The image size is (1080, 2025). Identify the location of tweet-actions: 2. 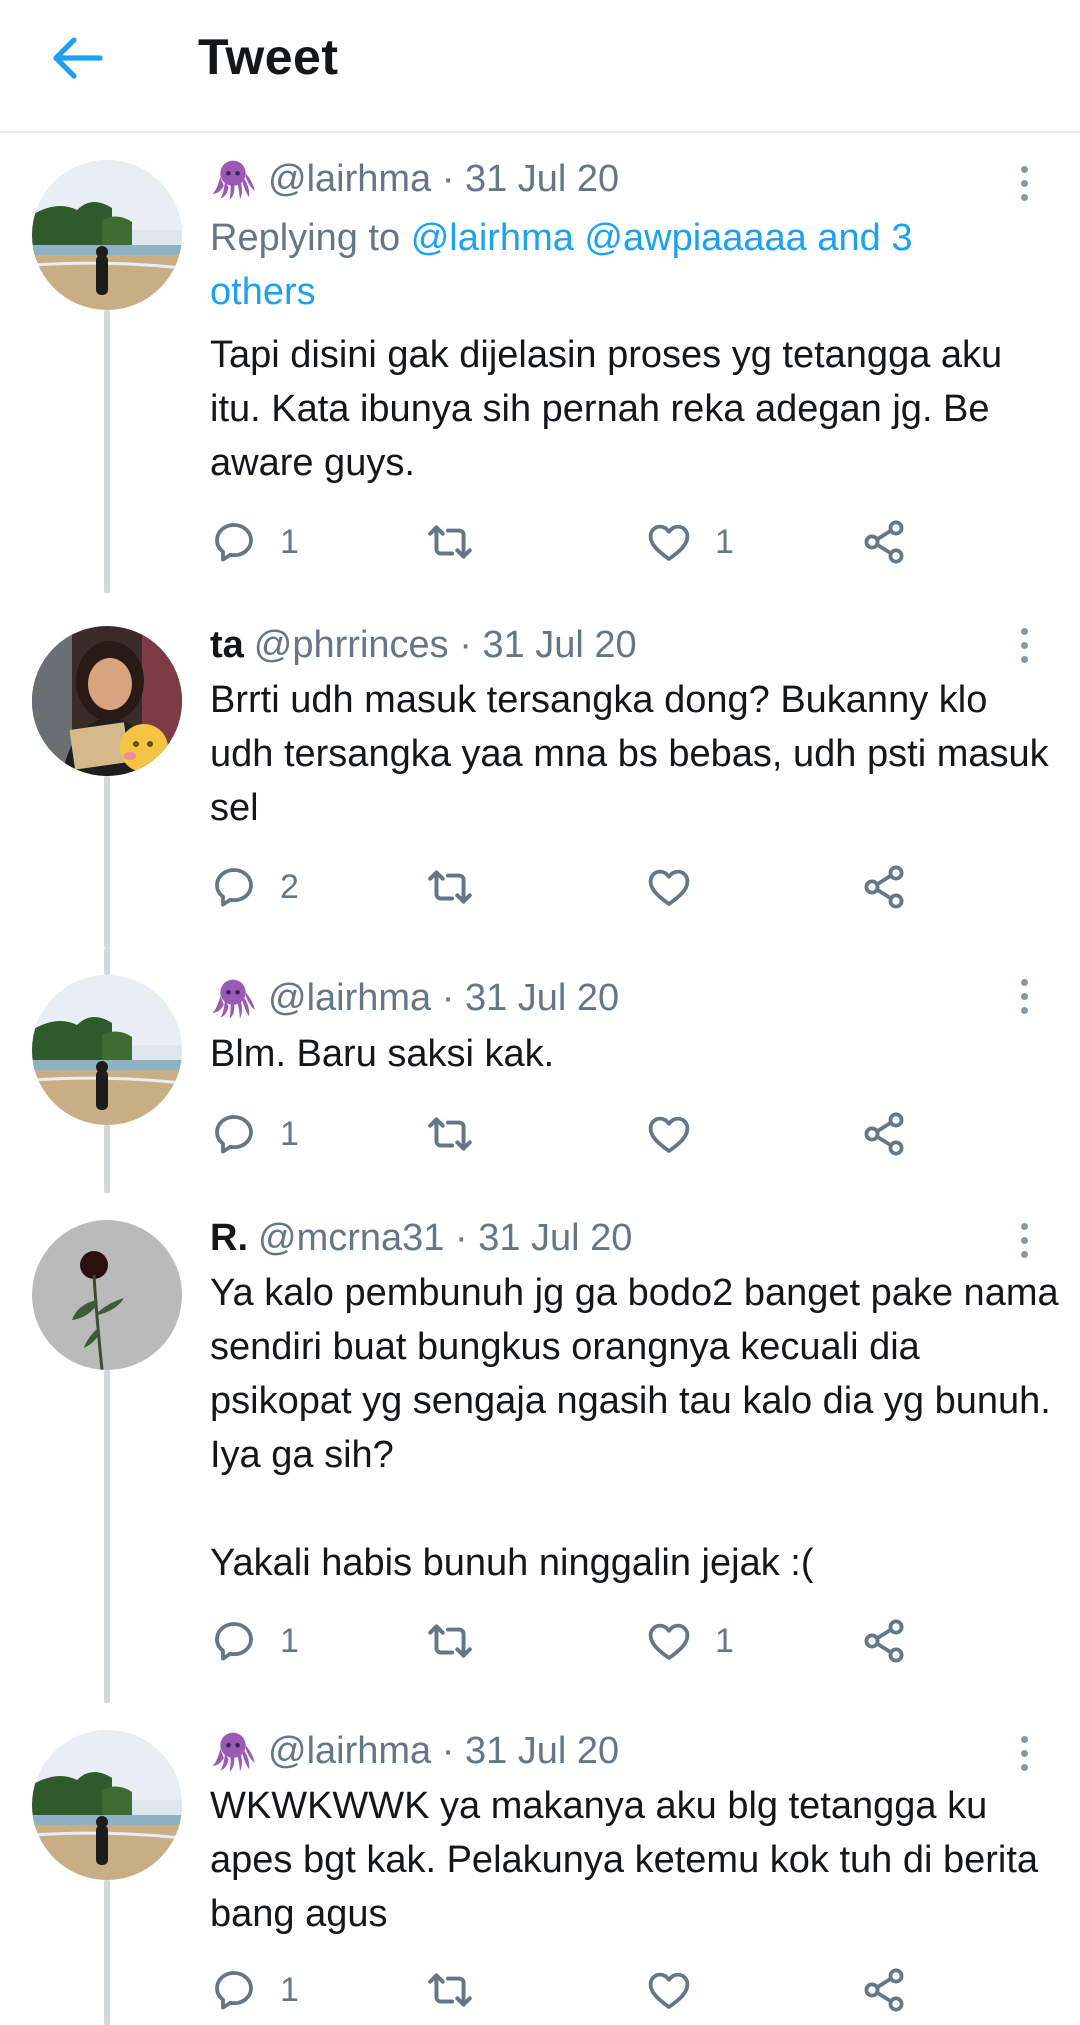
(570, 887).